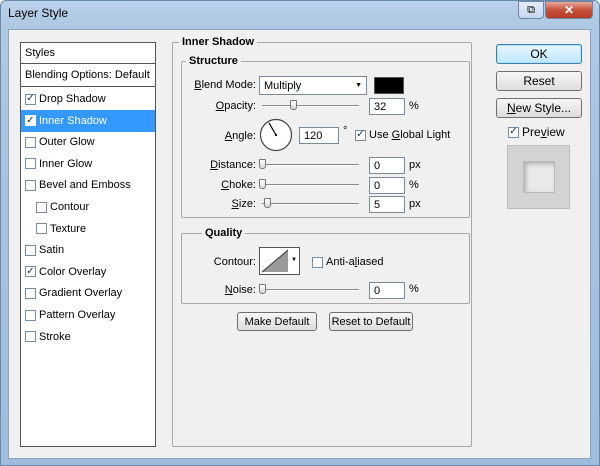 The image size is (600, 466). I want to click on title-bar: Layer Style ⧉ ✕, so click(299, 14).